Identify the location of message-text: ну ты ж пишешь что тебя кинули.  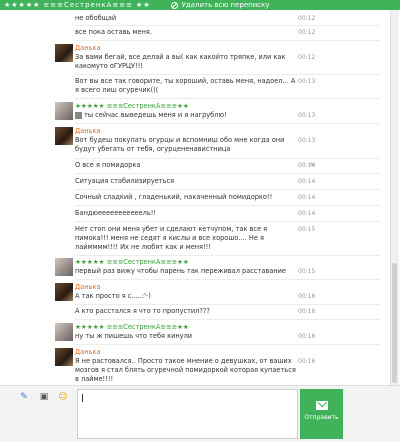
(134, 336).